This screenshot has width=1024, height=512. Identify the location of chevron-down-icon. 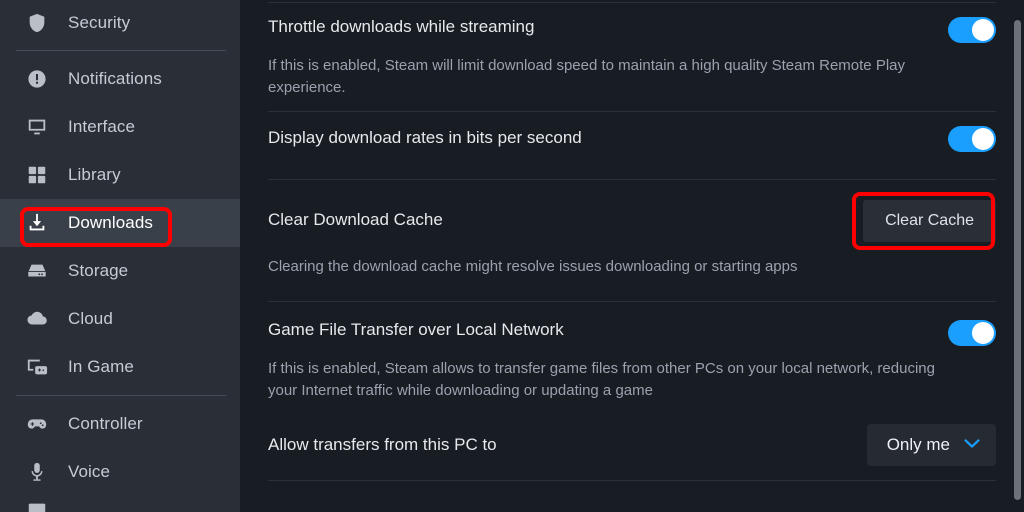
(972, 443).